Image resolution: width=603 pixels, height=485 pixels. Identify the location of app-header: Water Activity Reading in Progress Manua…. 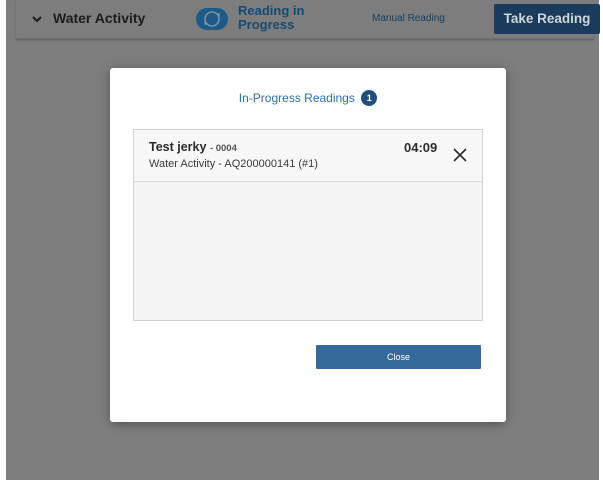
(308, 19).